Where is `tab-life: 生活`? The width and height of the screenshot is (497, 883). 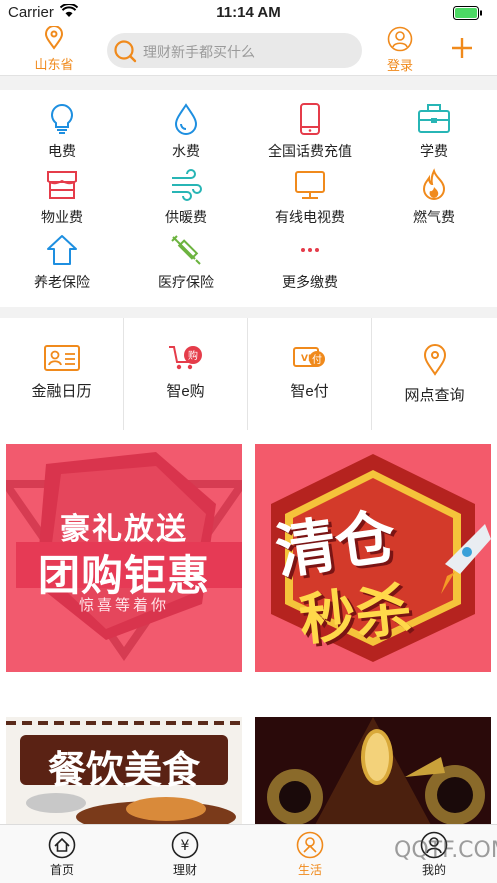 tab-life: 生活 is located at coordinates (310, 854).